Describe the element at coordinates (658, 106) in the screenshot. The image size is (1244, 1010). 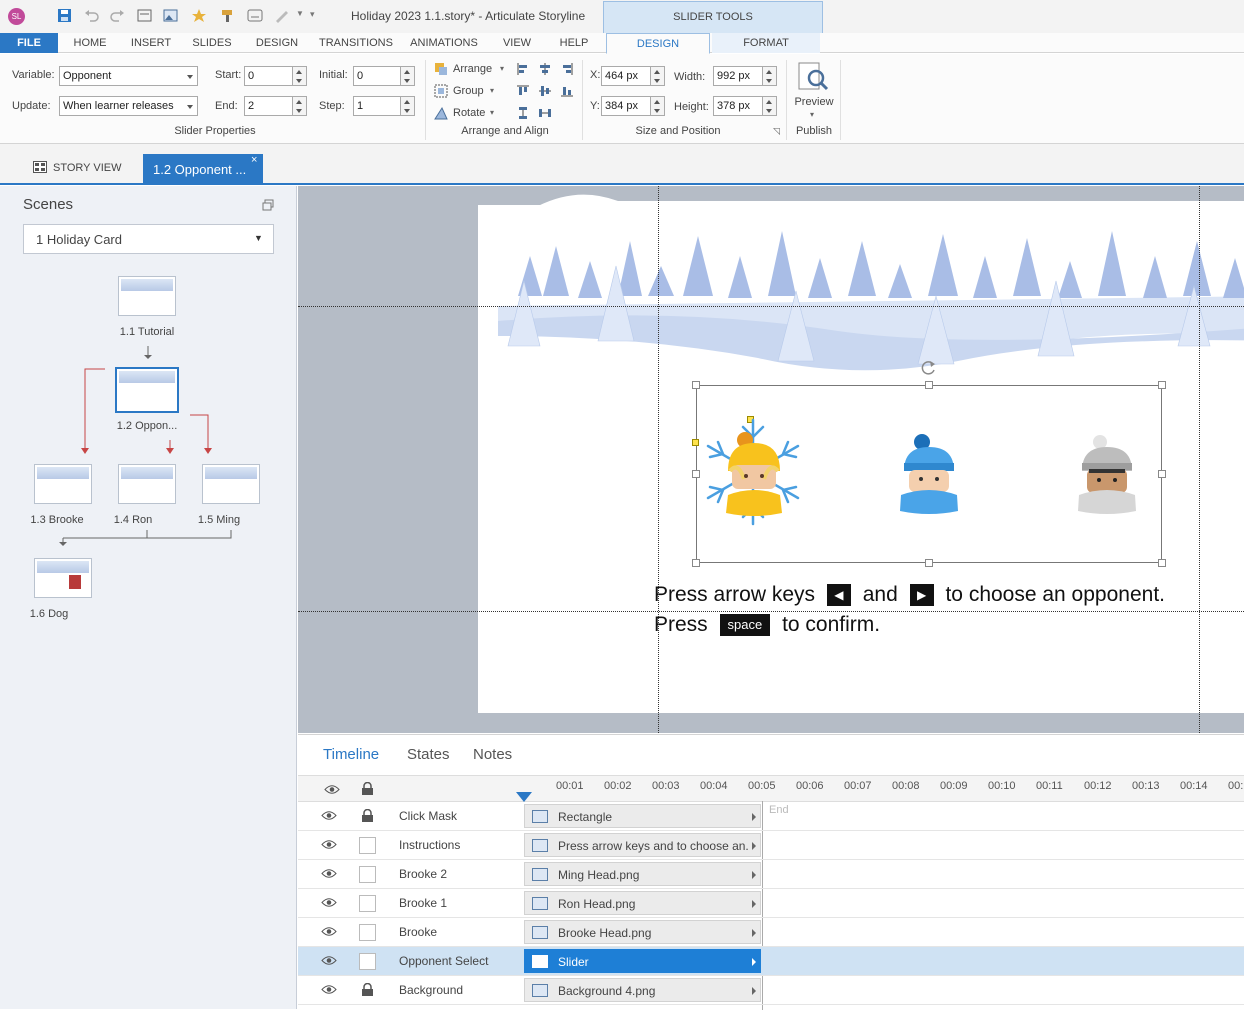
I see `y-spinner` at that location.